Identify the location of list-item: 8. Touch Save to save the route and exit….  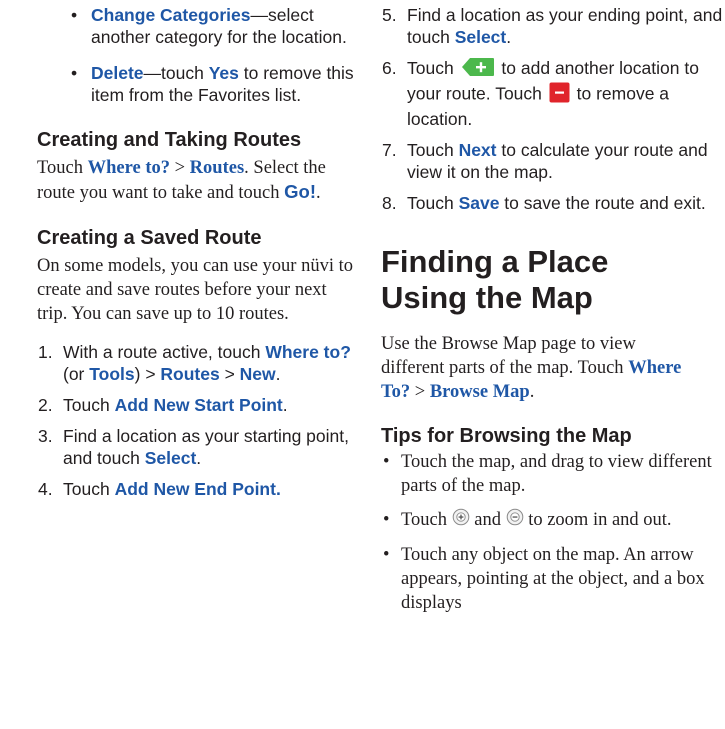
(544, 203).